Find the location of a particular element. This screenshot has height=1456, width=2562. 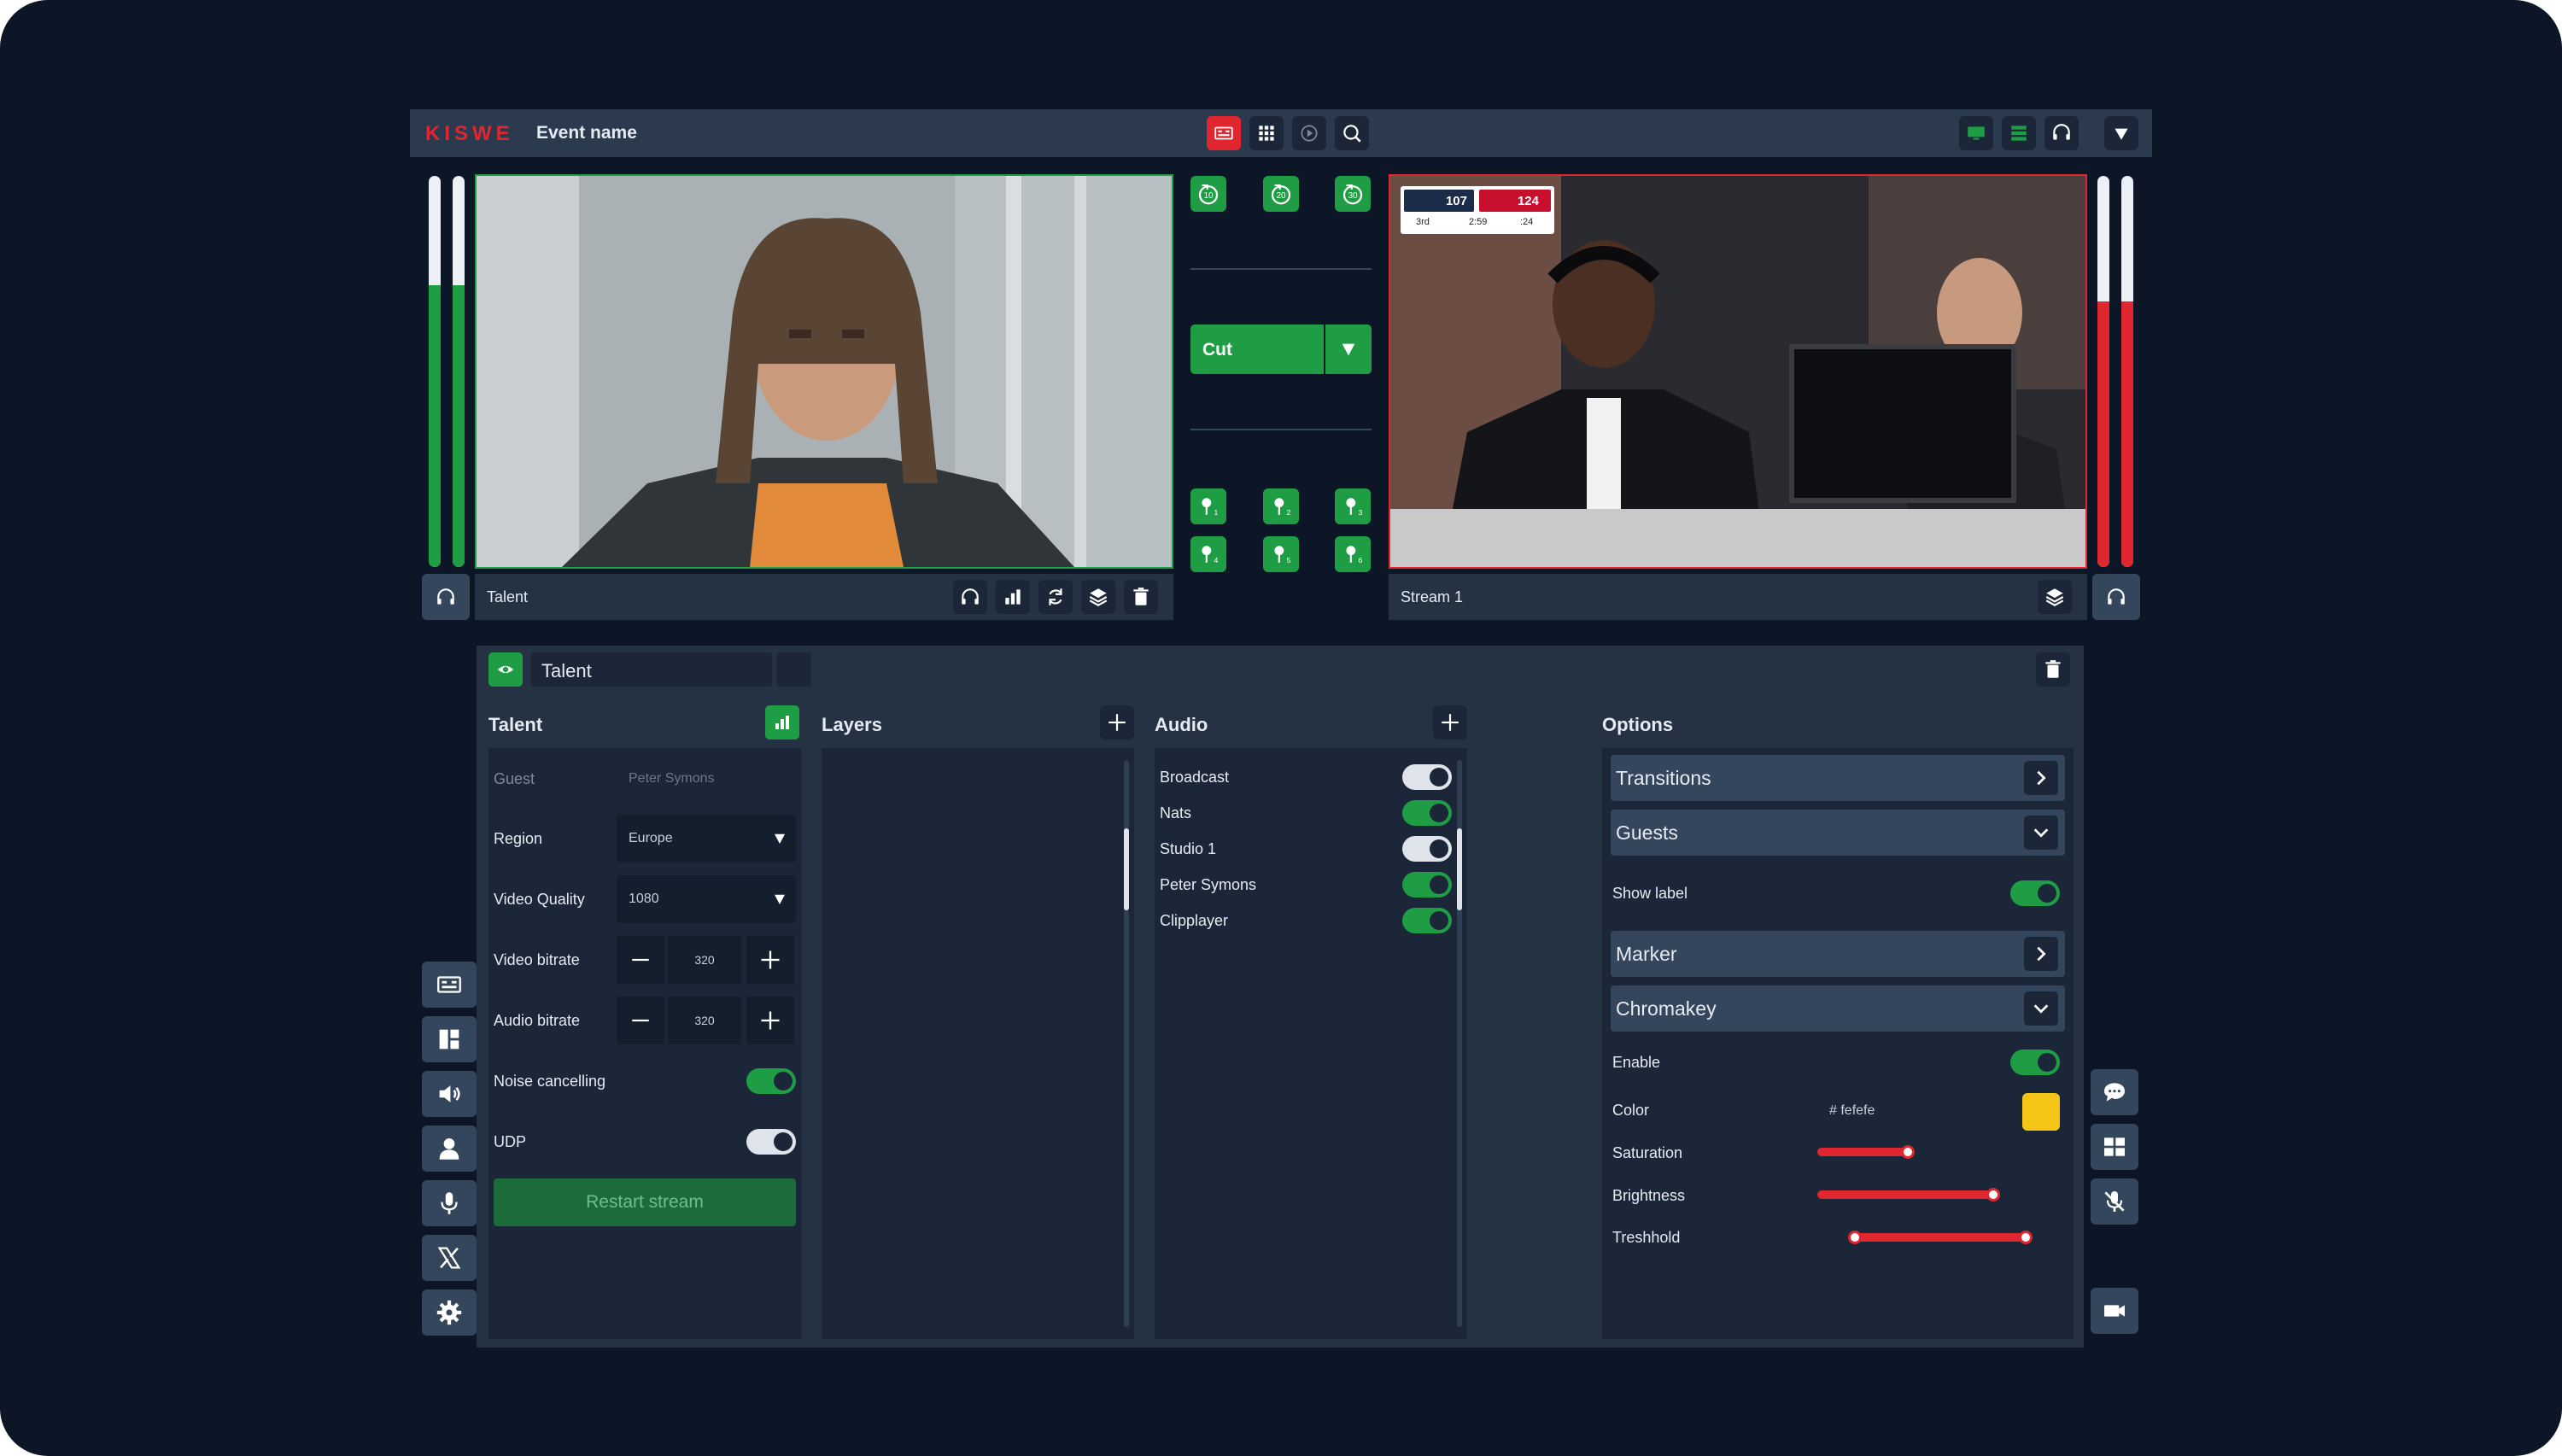

guest-field: Peter Symons is located at coordinates (706, 779).